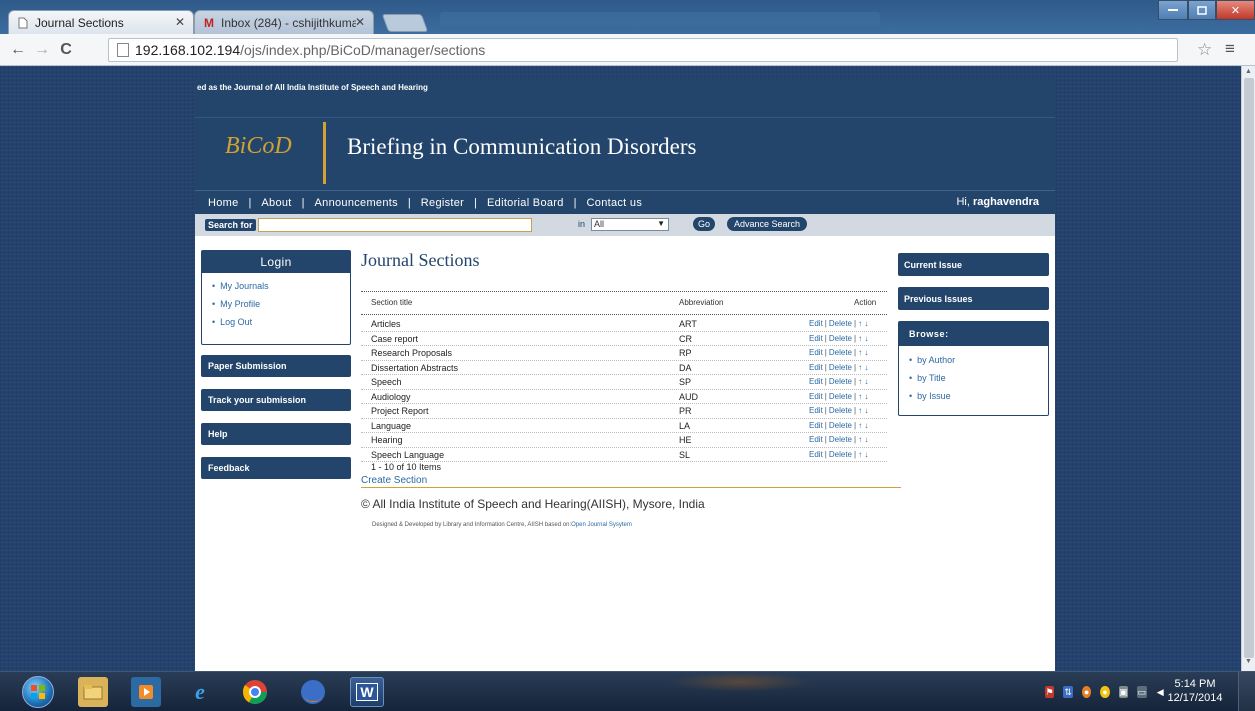  I want to click on scrollbar-thumb, so click(1249, 368).